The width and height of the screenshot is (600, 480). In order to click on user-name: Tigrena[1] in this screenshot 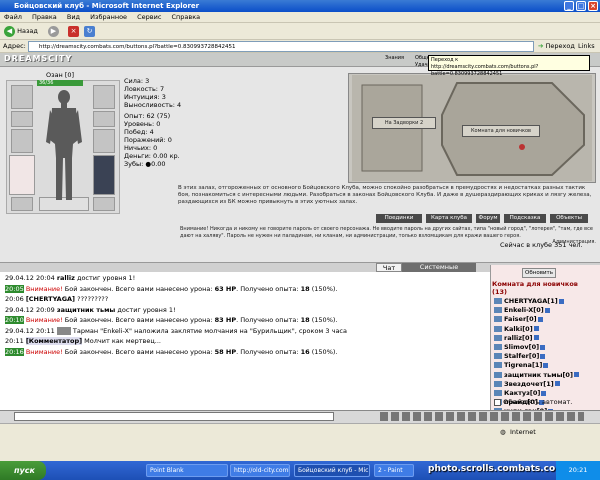, I will do `click(523, 365)`.